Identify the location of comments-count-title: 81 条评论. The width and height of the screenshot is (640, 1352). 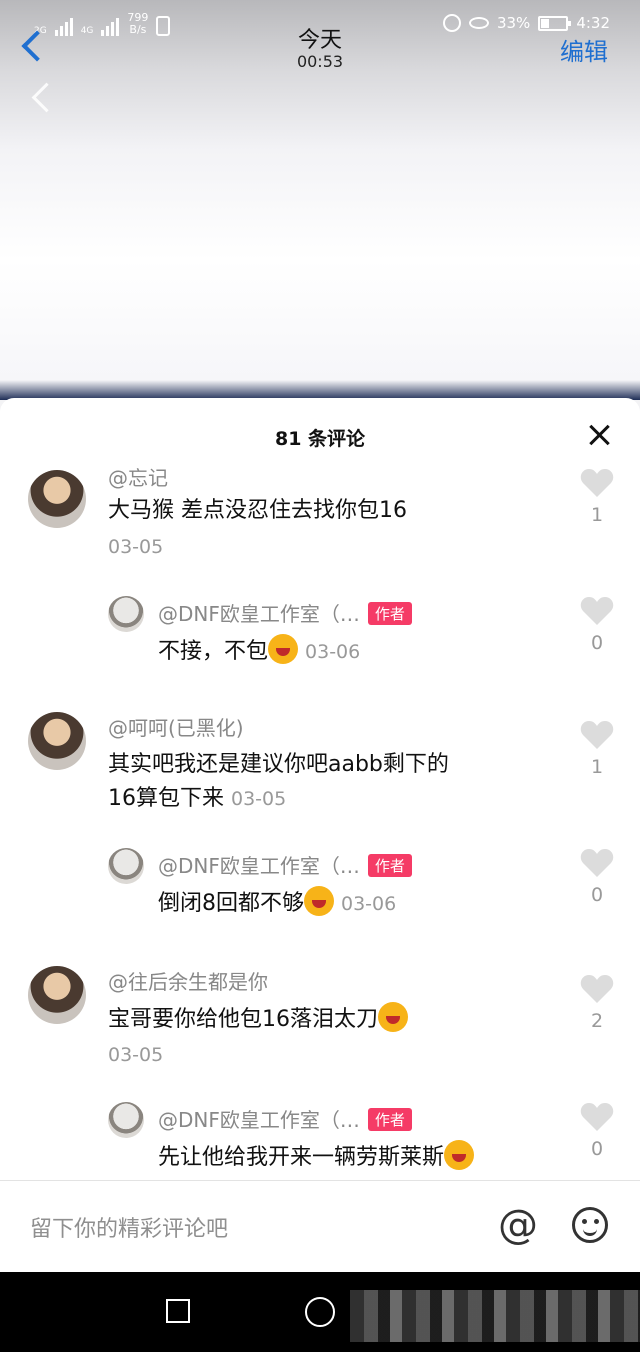
(320, 439).